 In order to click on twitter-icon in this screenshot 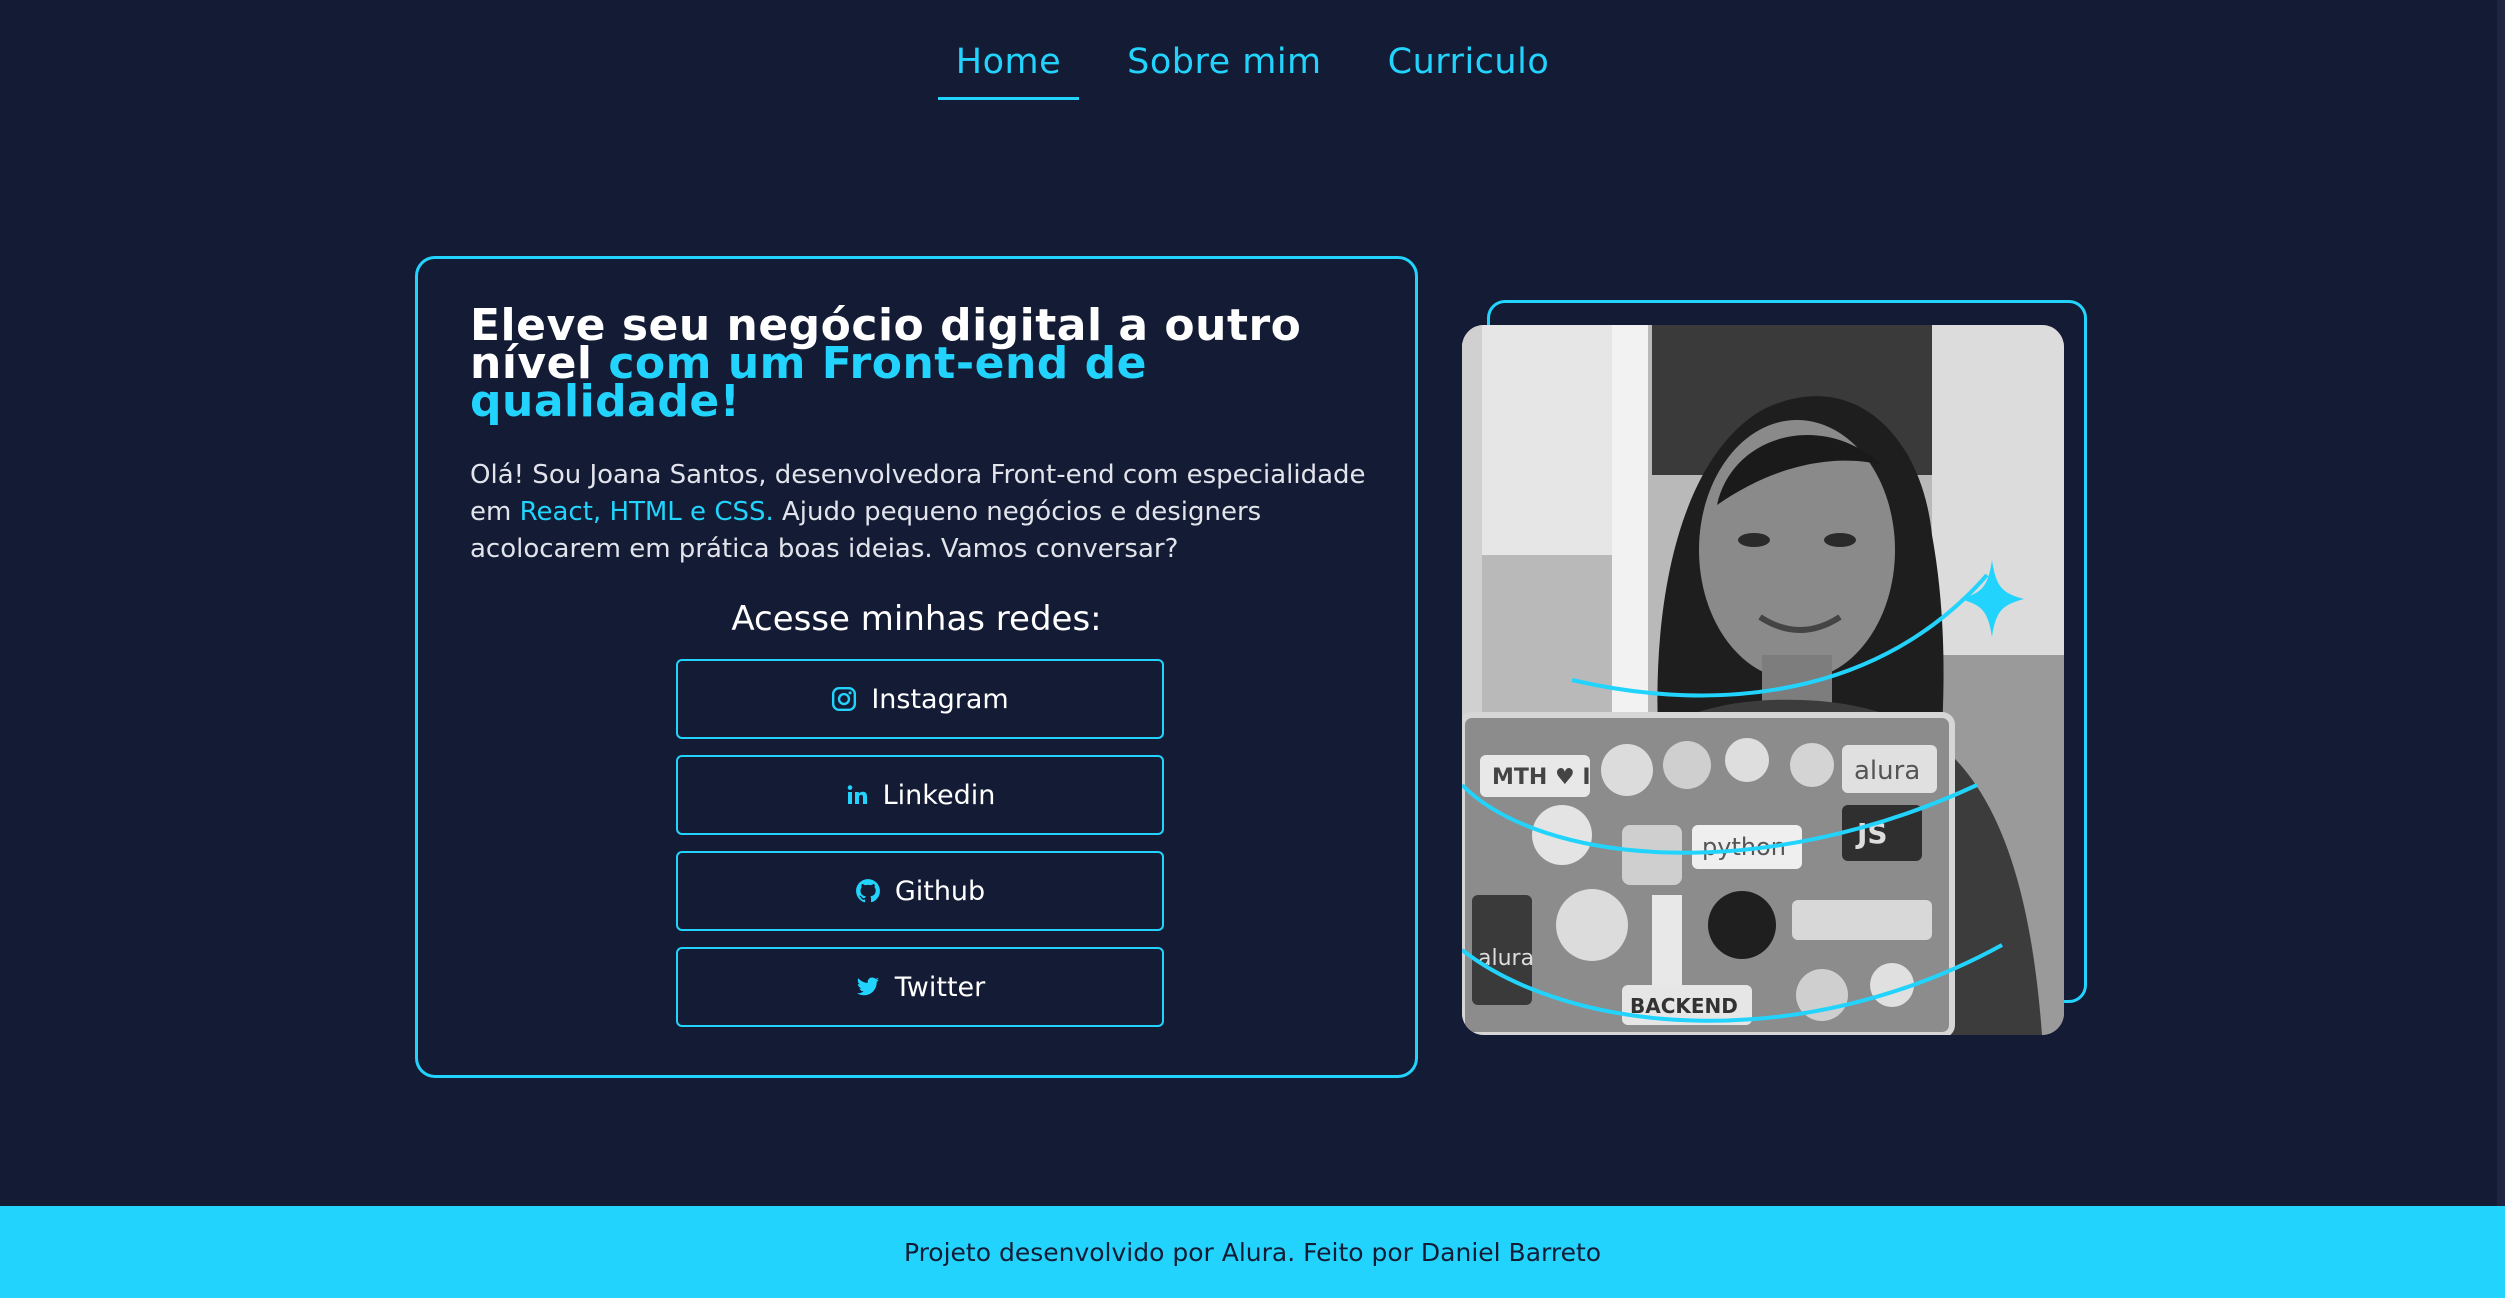, I will do `click(867, 986)`.